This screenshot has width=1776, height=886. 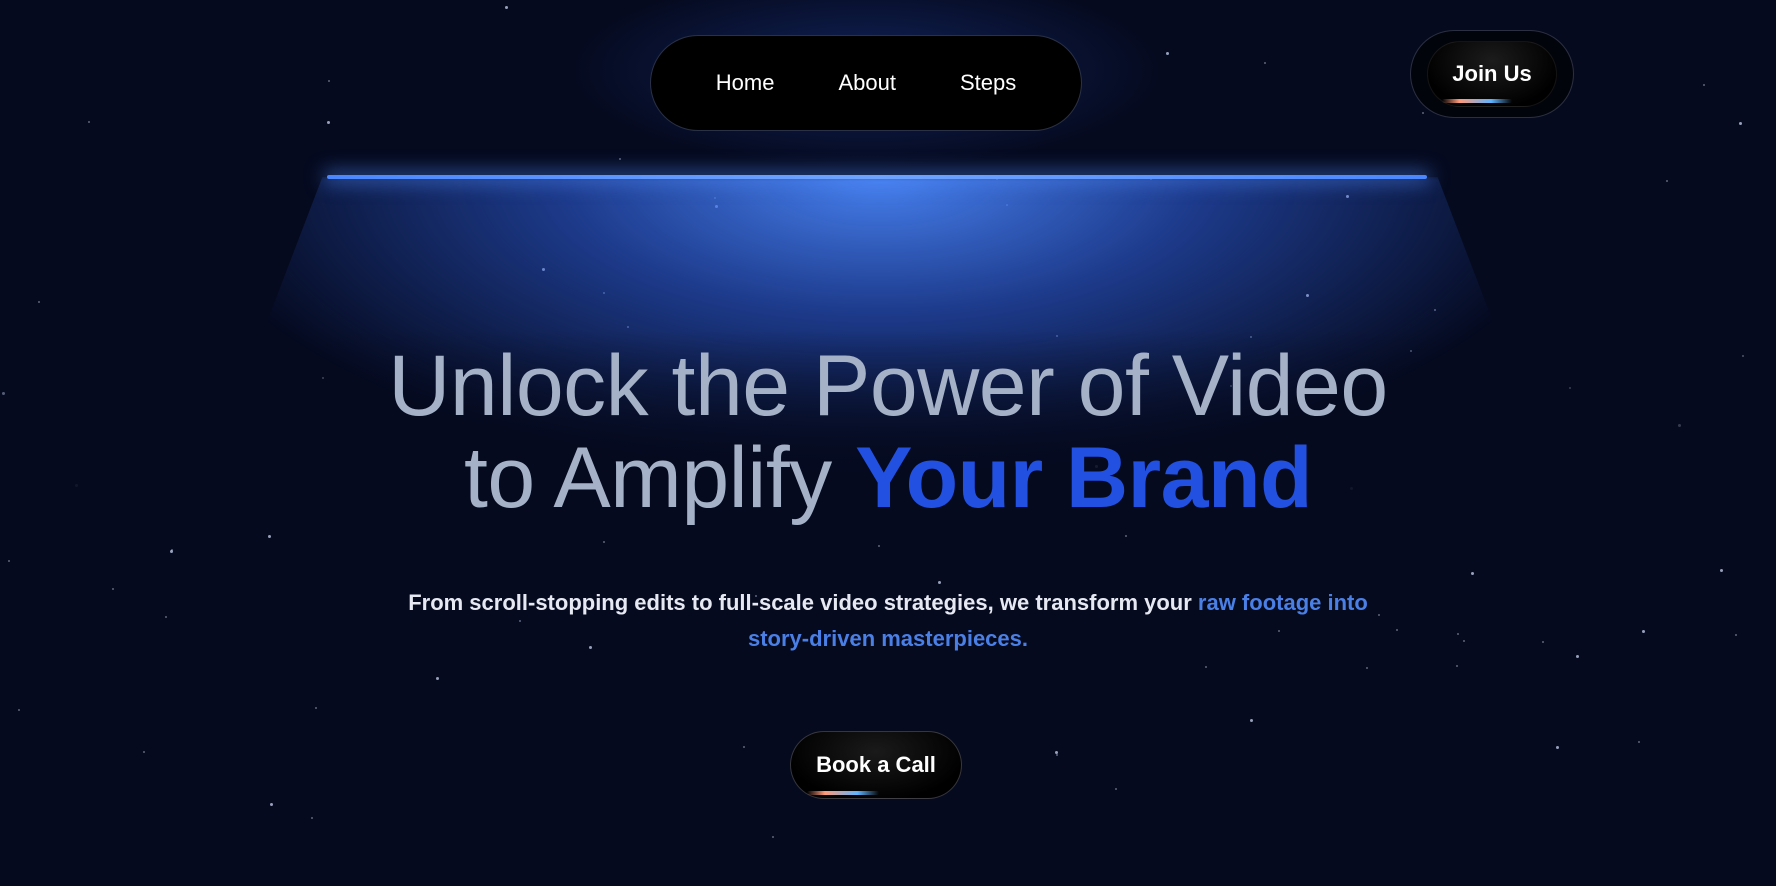 What do you see at coordinates (1282, 602) in the screenshot?
I see `subtitle-highlight-1: raw footage into` at bounding box center [1282, 602].